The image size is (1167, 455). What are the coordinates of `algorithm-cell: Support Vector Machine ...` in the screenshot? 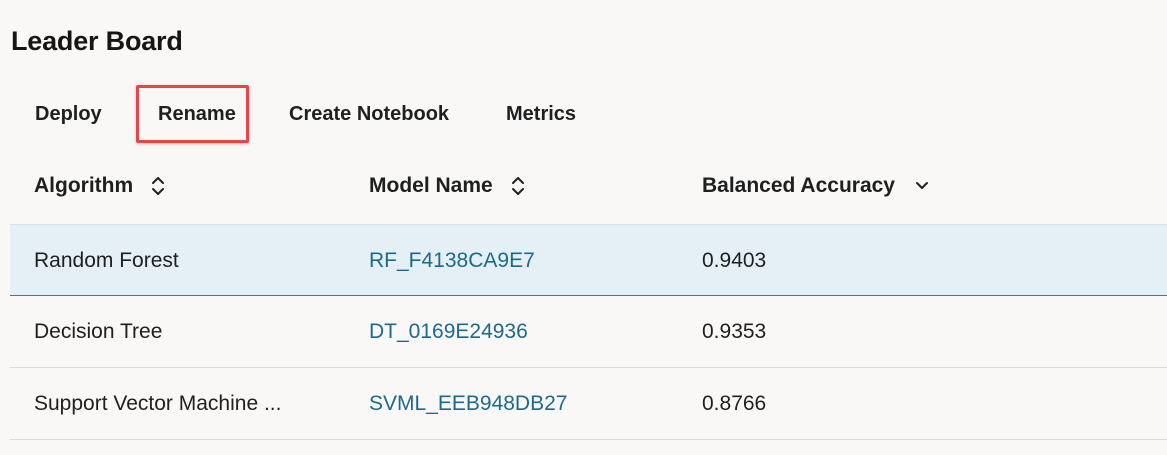 It's located at (158, 403).